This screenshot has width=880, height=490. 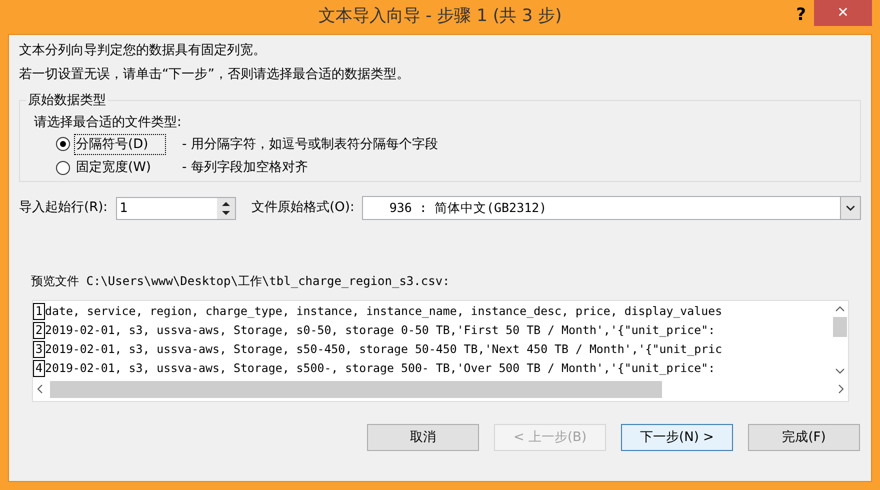 What do you see at coordinates (214, 75) in the screenshot?
I see `intro-text: 若一切设置无误，请单击“下一步”，否则请选择最合适的数据类型。` at bounding box center [214, 75].